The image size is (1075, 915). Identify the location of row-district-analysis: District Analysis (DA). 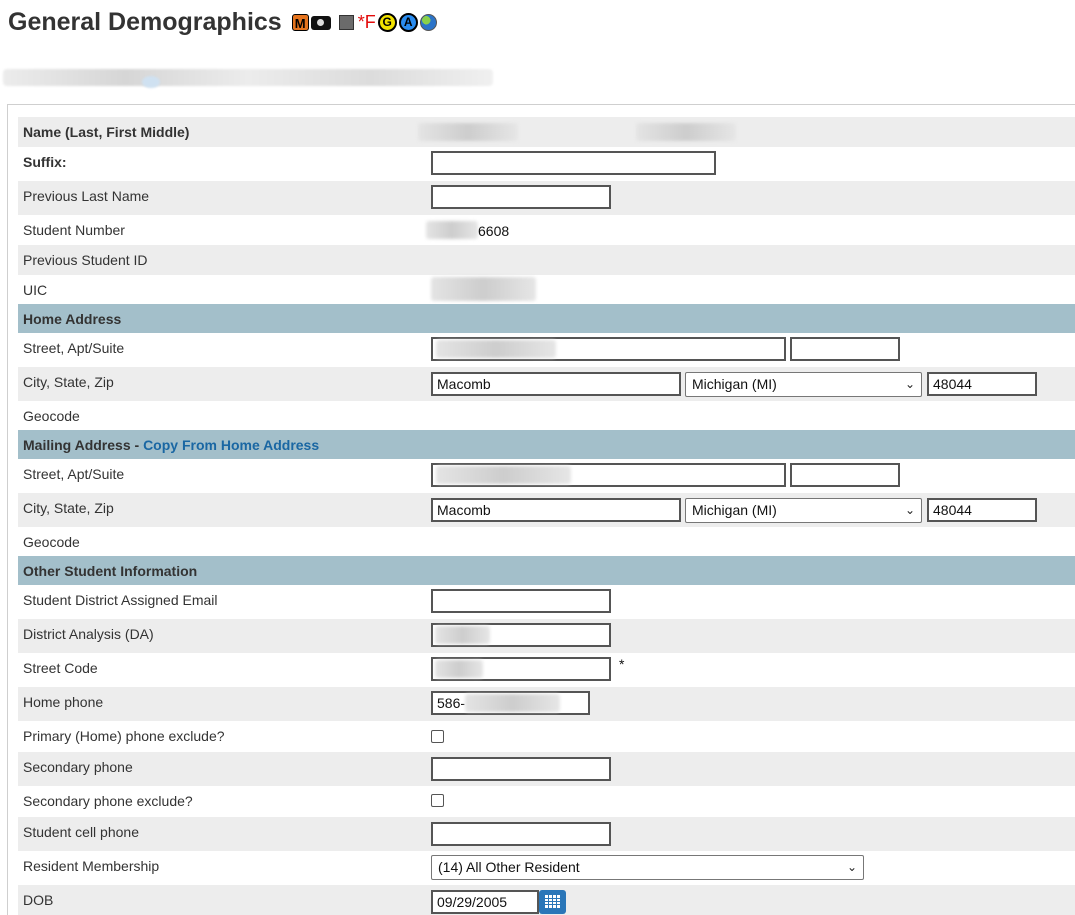
(546, 636).